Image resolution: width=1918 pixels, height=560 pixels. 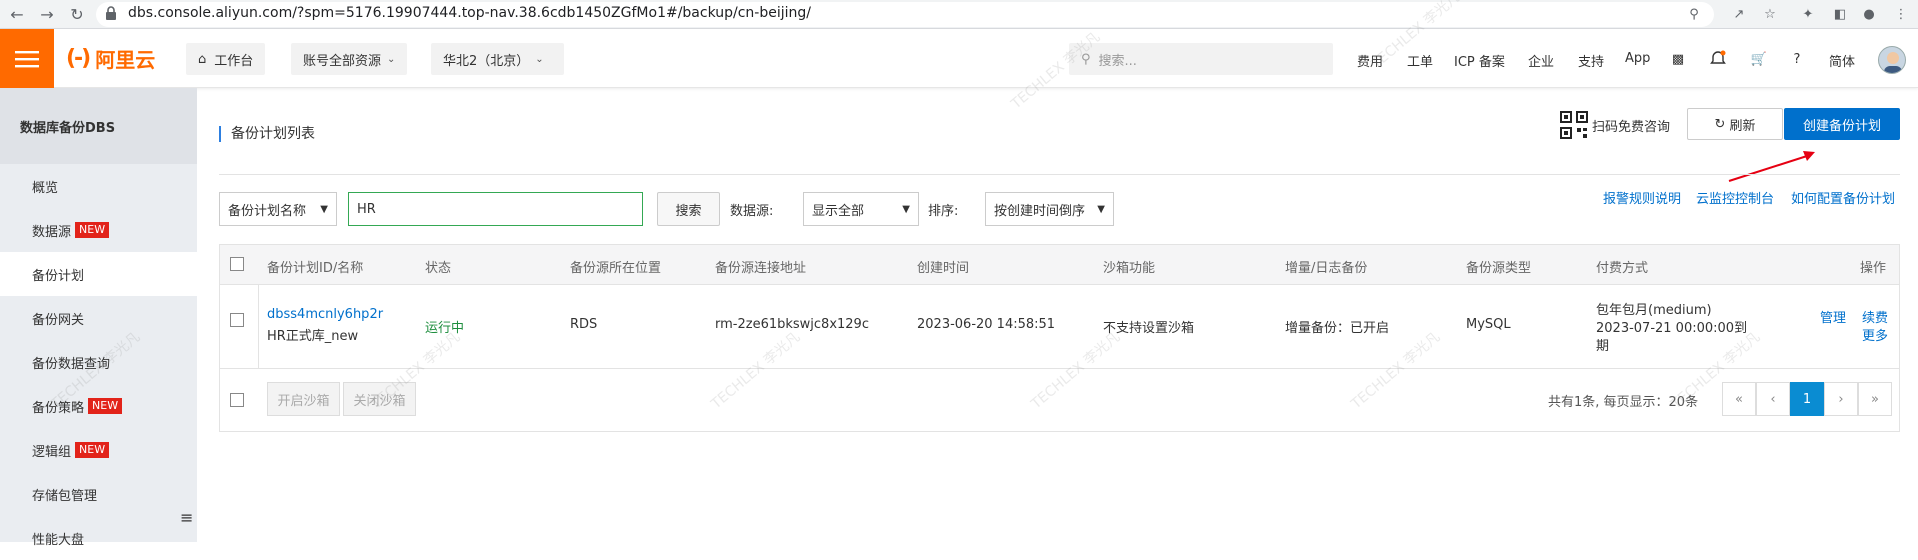 I want to click on pager-page-1-button: 1, so click(x=1807, y=399).